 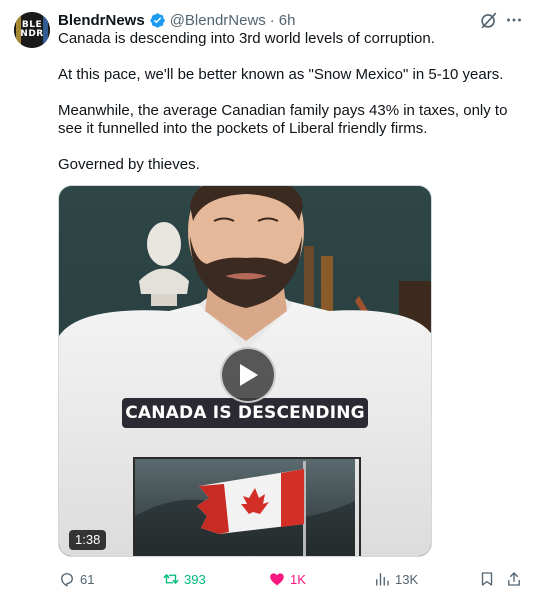 I want to click on timestamp: 6h, so click(x=287, y=20).